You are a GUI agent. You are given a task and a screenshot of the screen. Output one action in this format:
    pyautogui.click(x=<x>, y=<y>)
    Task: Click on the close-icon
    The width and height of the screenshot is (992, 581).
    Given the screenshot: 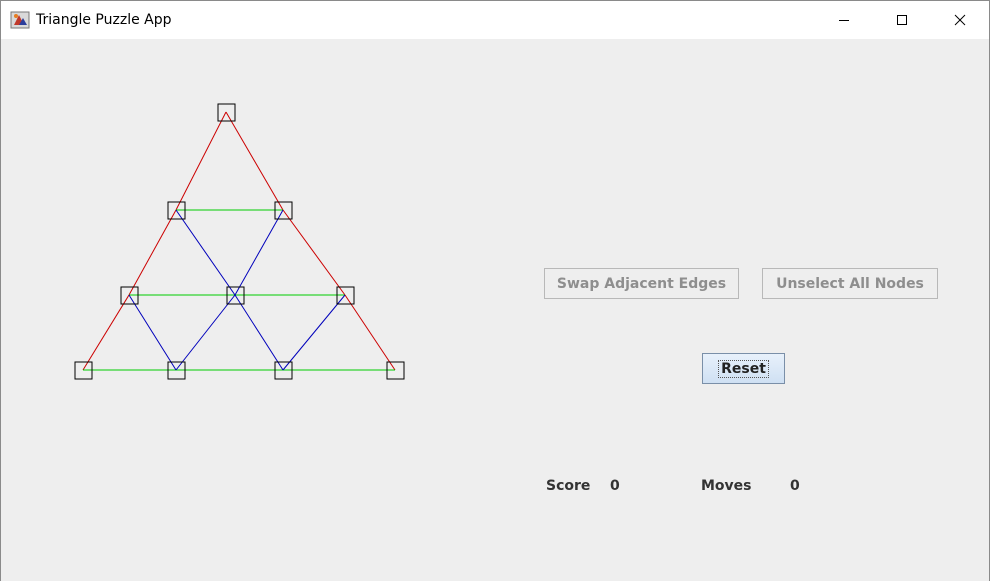 What is the action you would take?
    pyautogui.click(x=960, y=20)
    